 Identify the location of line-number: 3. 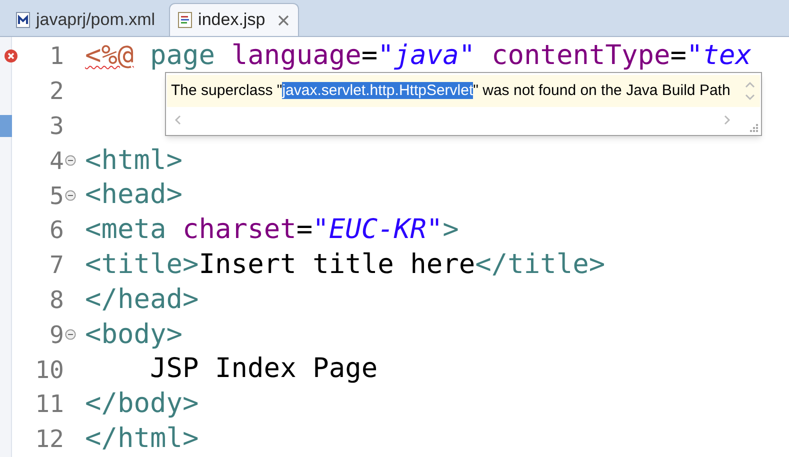
(56, 126).